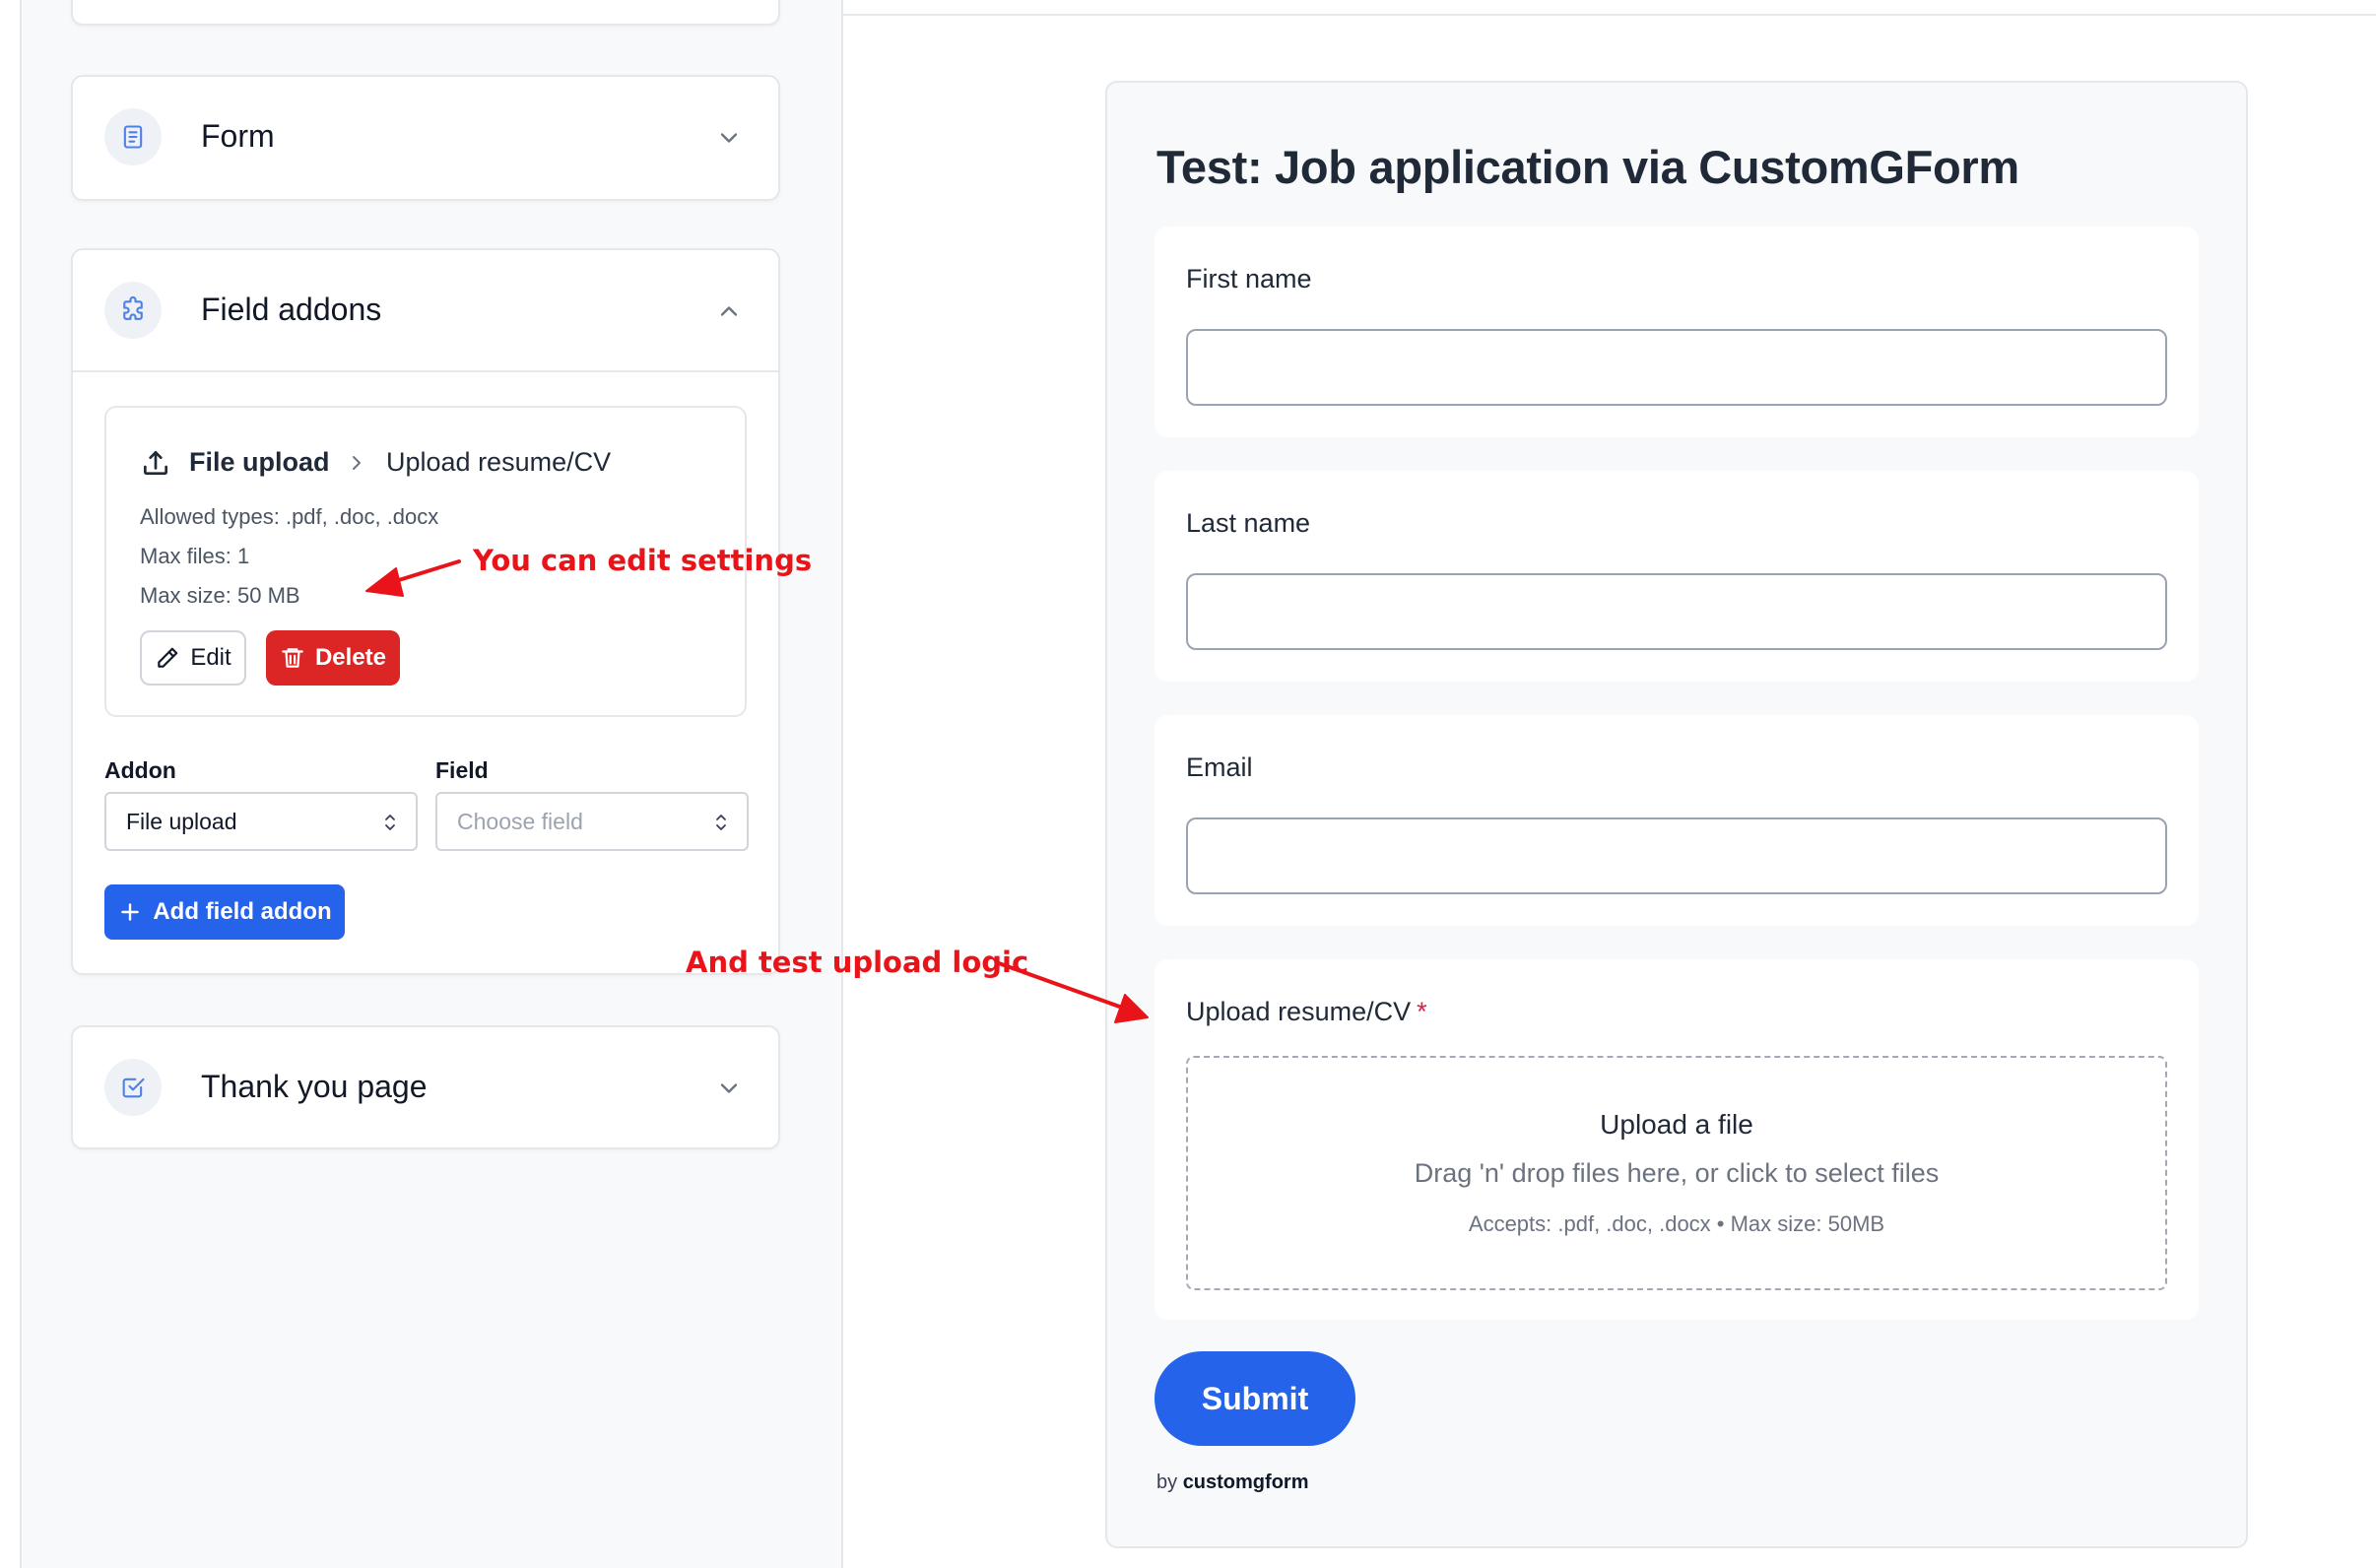 The height and width of the screenshot is (1568, 2376). What do you see at coordinates (314, 1086) in the screenshot?
I see `section-thank-you-title: Thank you page` at bounding box center [314, 1086].